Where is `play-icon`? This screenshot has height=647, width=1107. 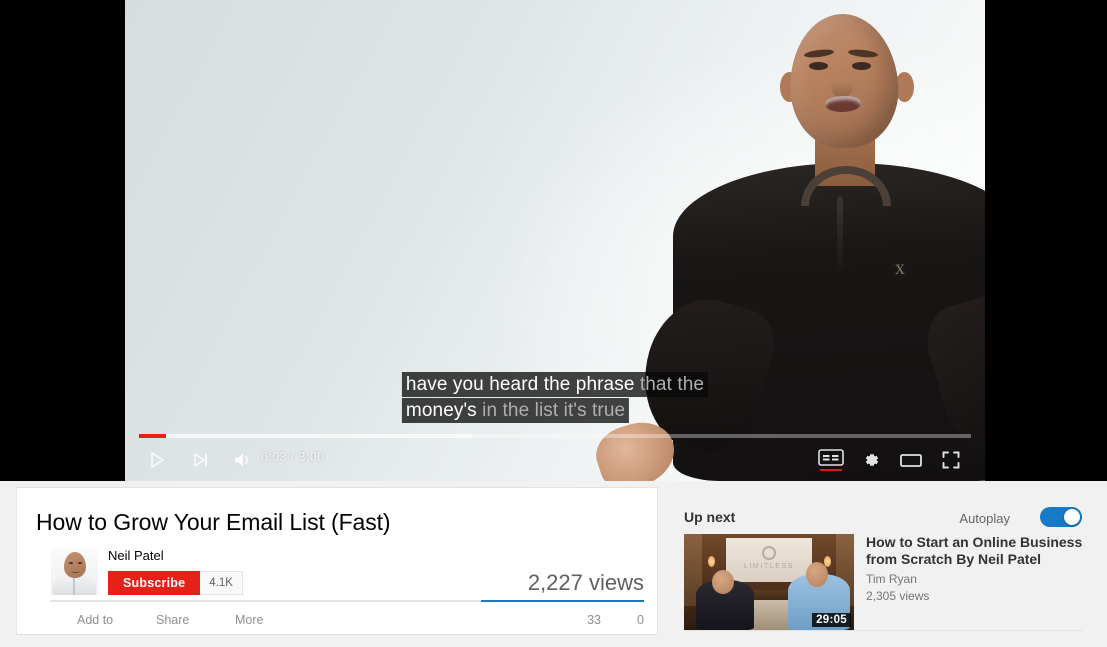 play-icon is located at coordinates (157, 460).